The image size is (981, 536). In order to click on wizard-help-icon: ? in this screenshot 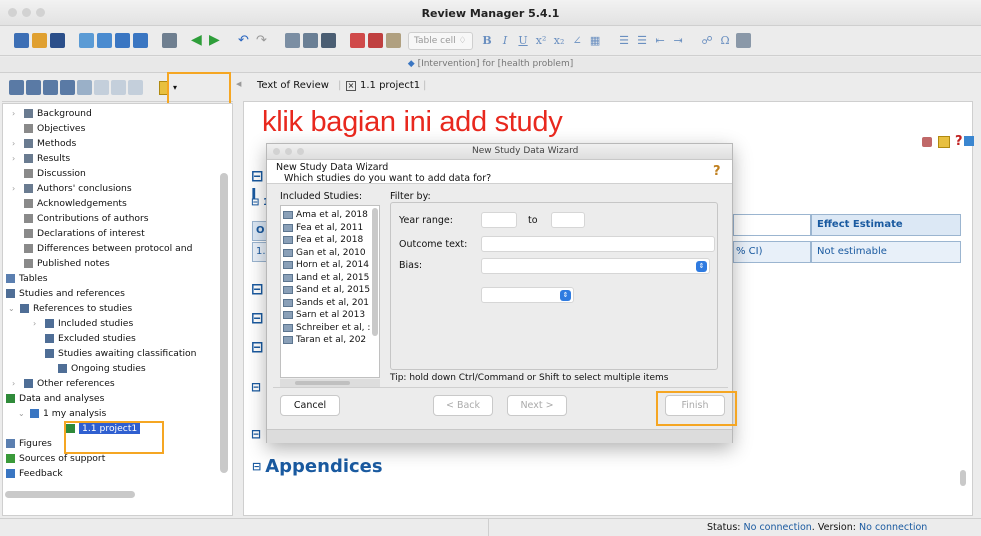, I will do `click(717, 171)`.